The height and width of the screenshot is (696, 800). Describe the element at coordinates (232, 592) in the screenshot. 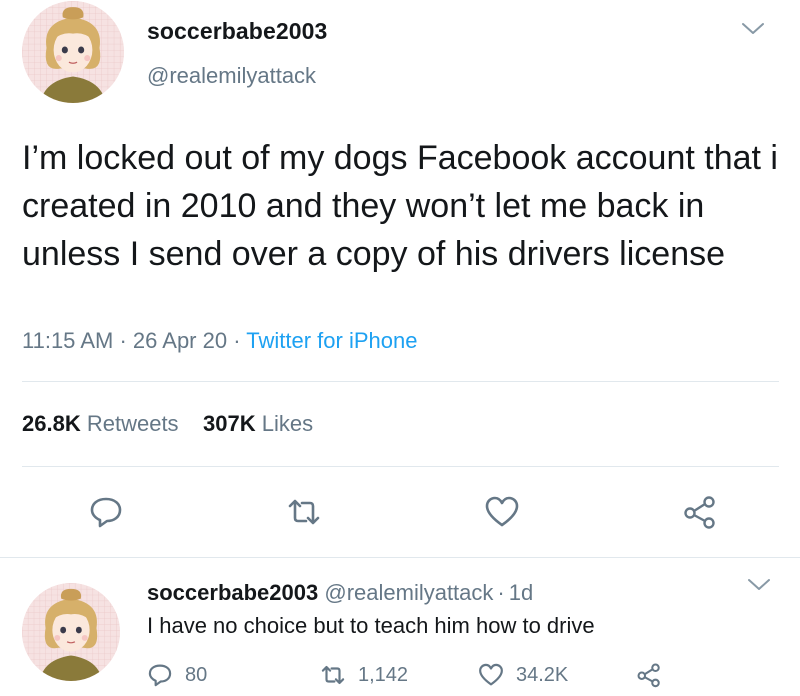

I see `reply-display-name: soccerbabe2003` at that location.